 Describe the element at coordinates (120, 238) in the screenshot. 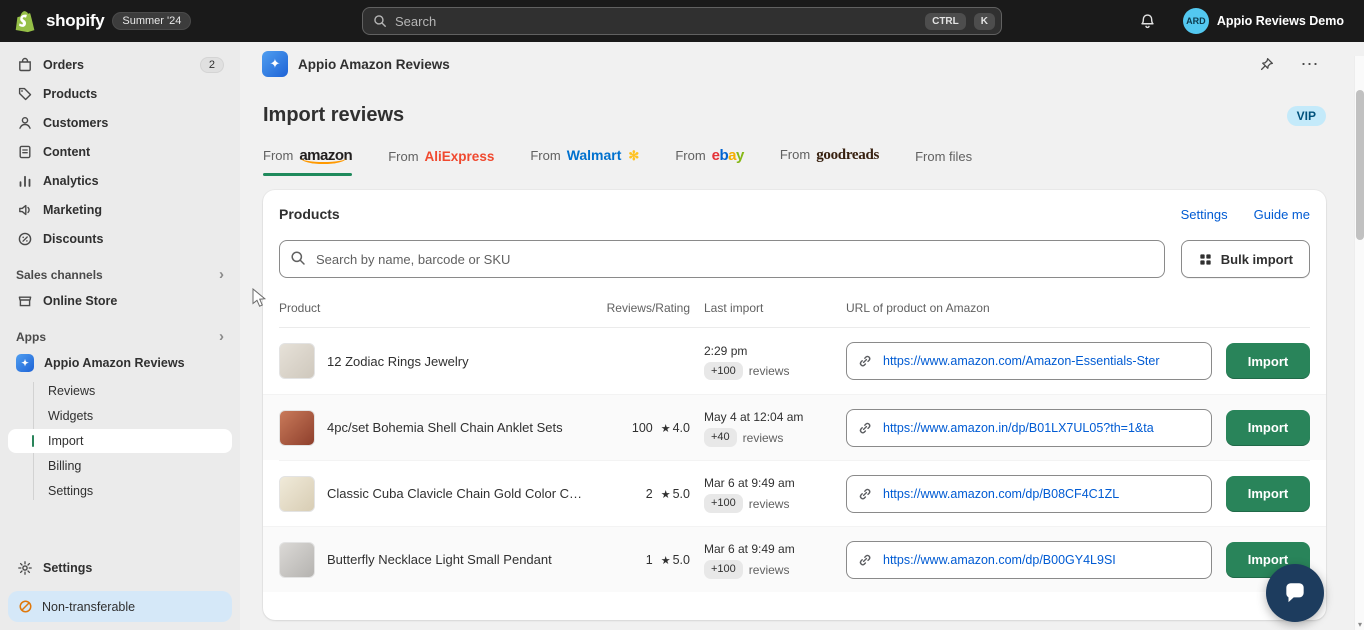

I see `sidebar-item-discounts: Discounts` at that location.